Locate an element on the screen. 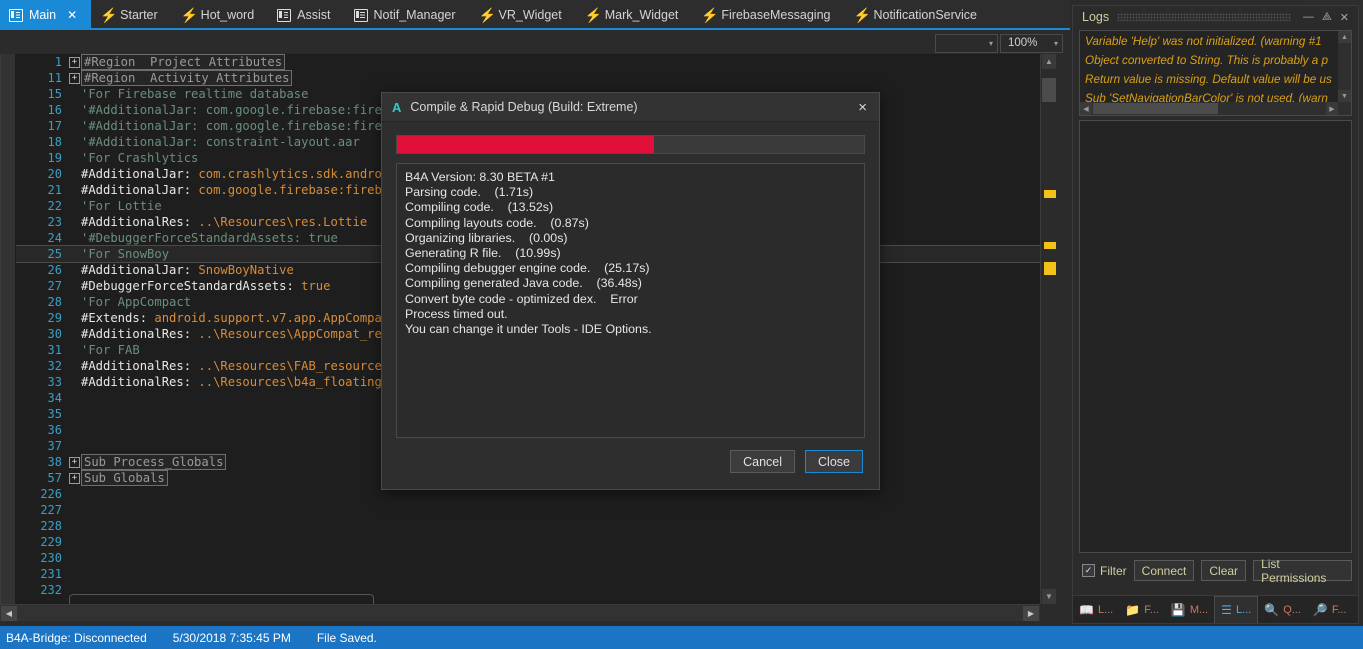 The height and width of the screenshot is (649, 1363). cancel-button: Cancel is located at coordinates (763, 461).